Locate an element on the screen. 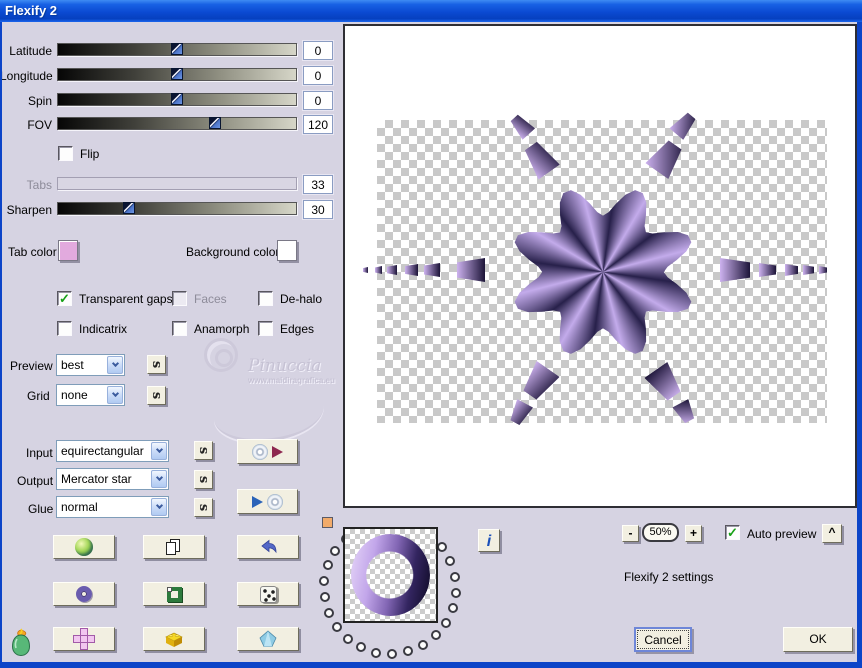  info-button: i is located at coordinates (489, 540).